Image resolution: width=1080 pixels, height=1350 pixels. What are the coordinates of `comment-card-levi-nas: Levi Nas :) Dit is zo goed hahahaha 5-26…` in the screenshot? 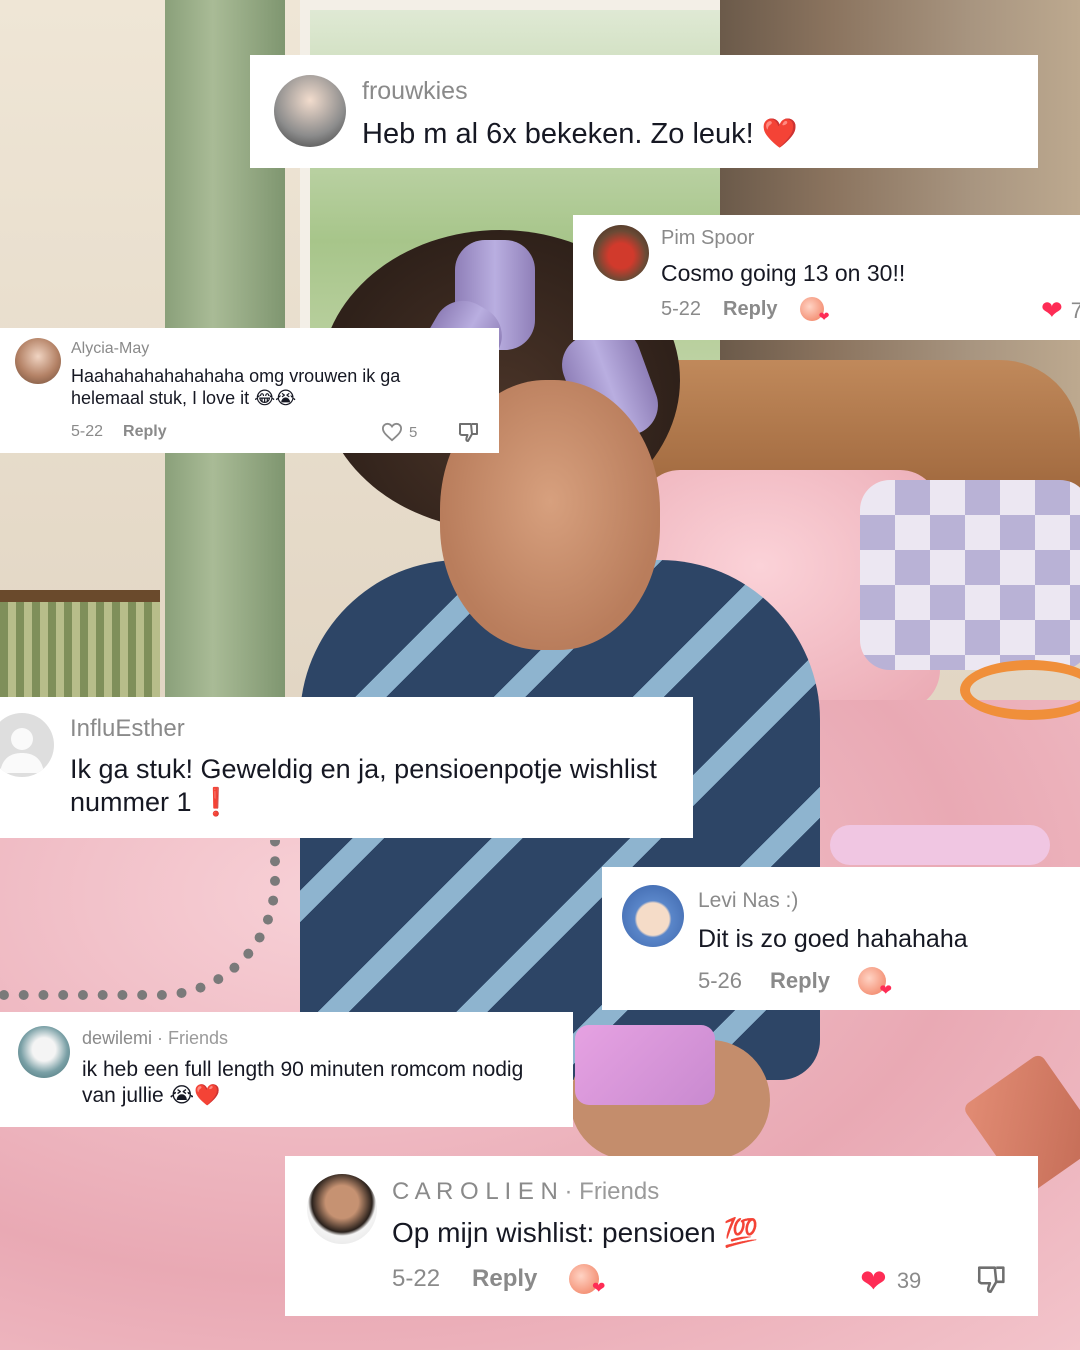 It's located at (841, 938).